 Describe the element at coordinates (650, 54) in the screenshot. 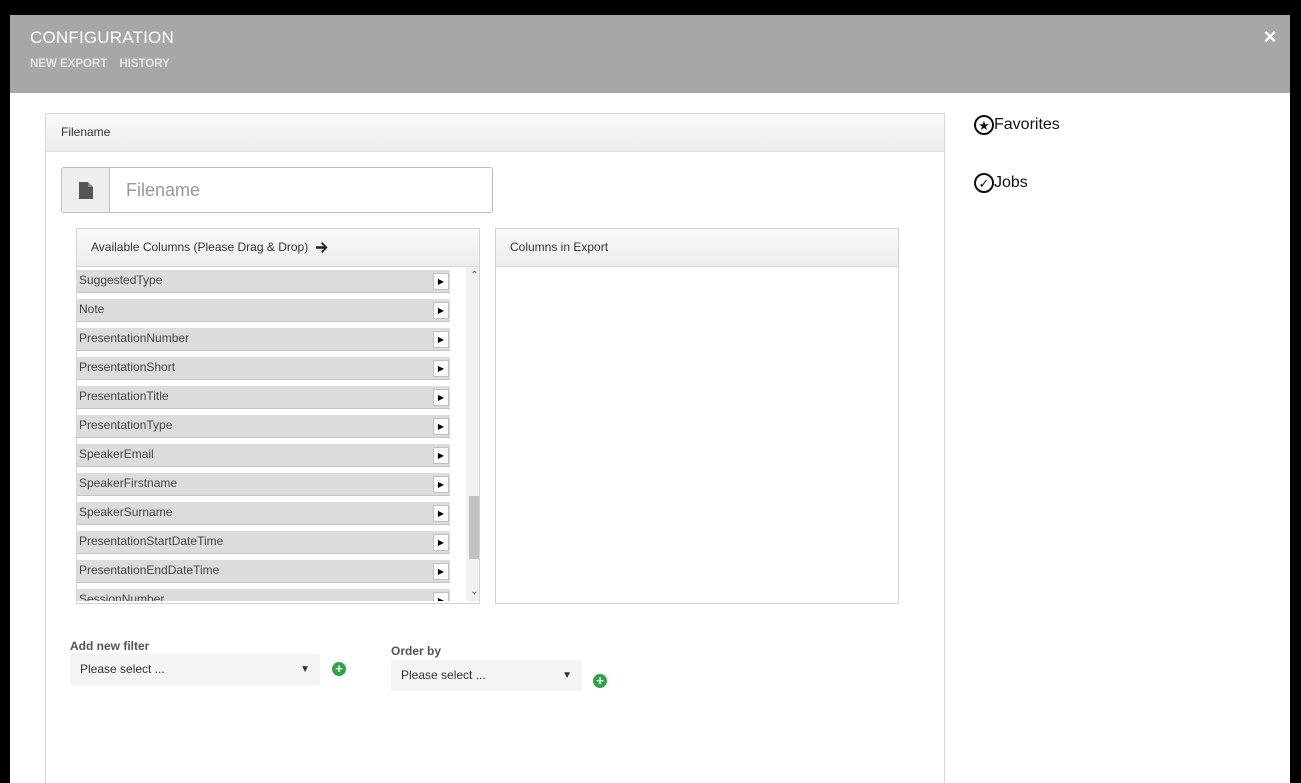

I see `modal-header: CONFIGURATION NEW EXPORT HISTORY ×` at that location.